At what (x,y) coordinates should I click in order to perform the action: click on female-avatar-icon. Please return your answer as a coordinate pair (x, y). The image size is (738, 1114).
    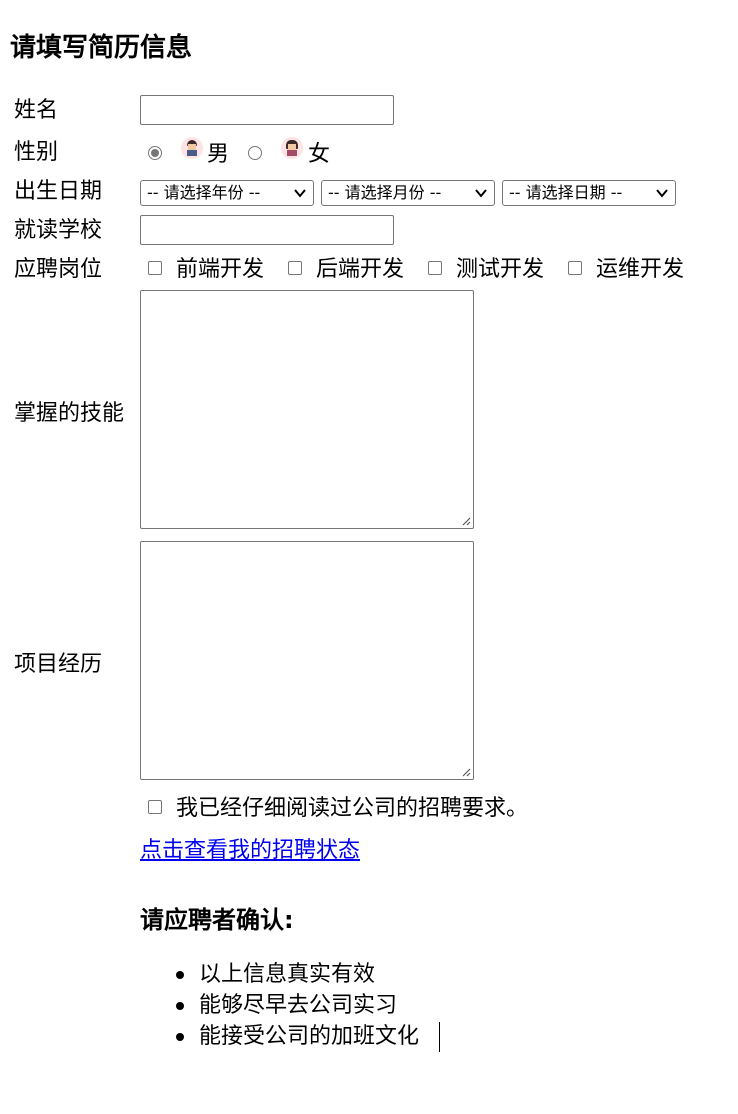
    Looking at the image, I should click on (292, 148).